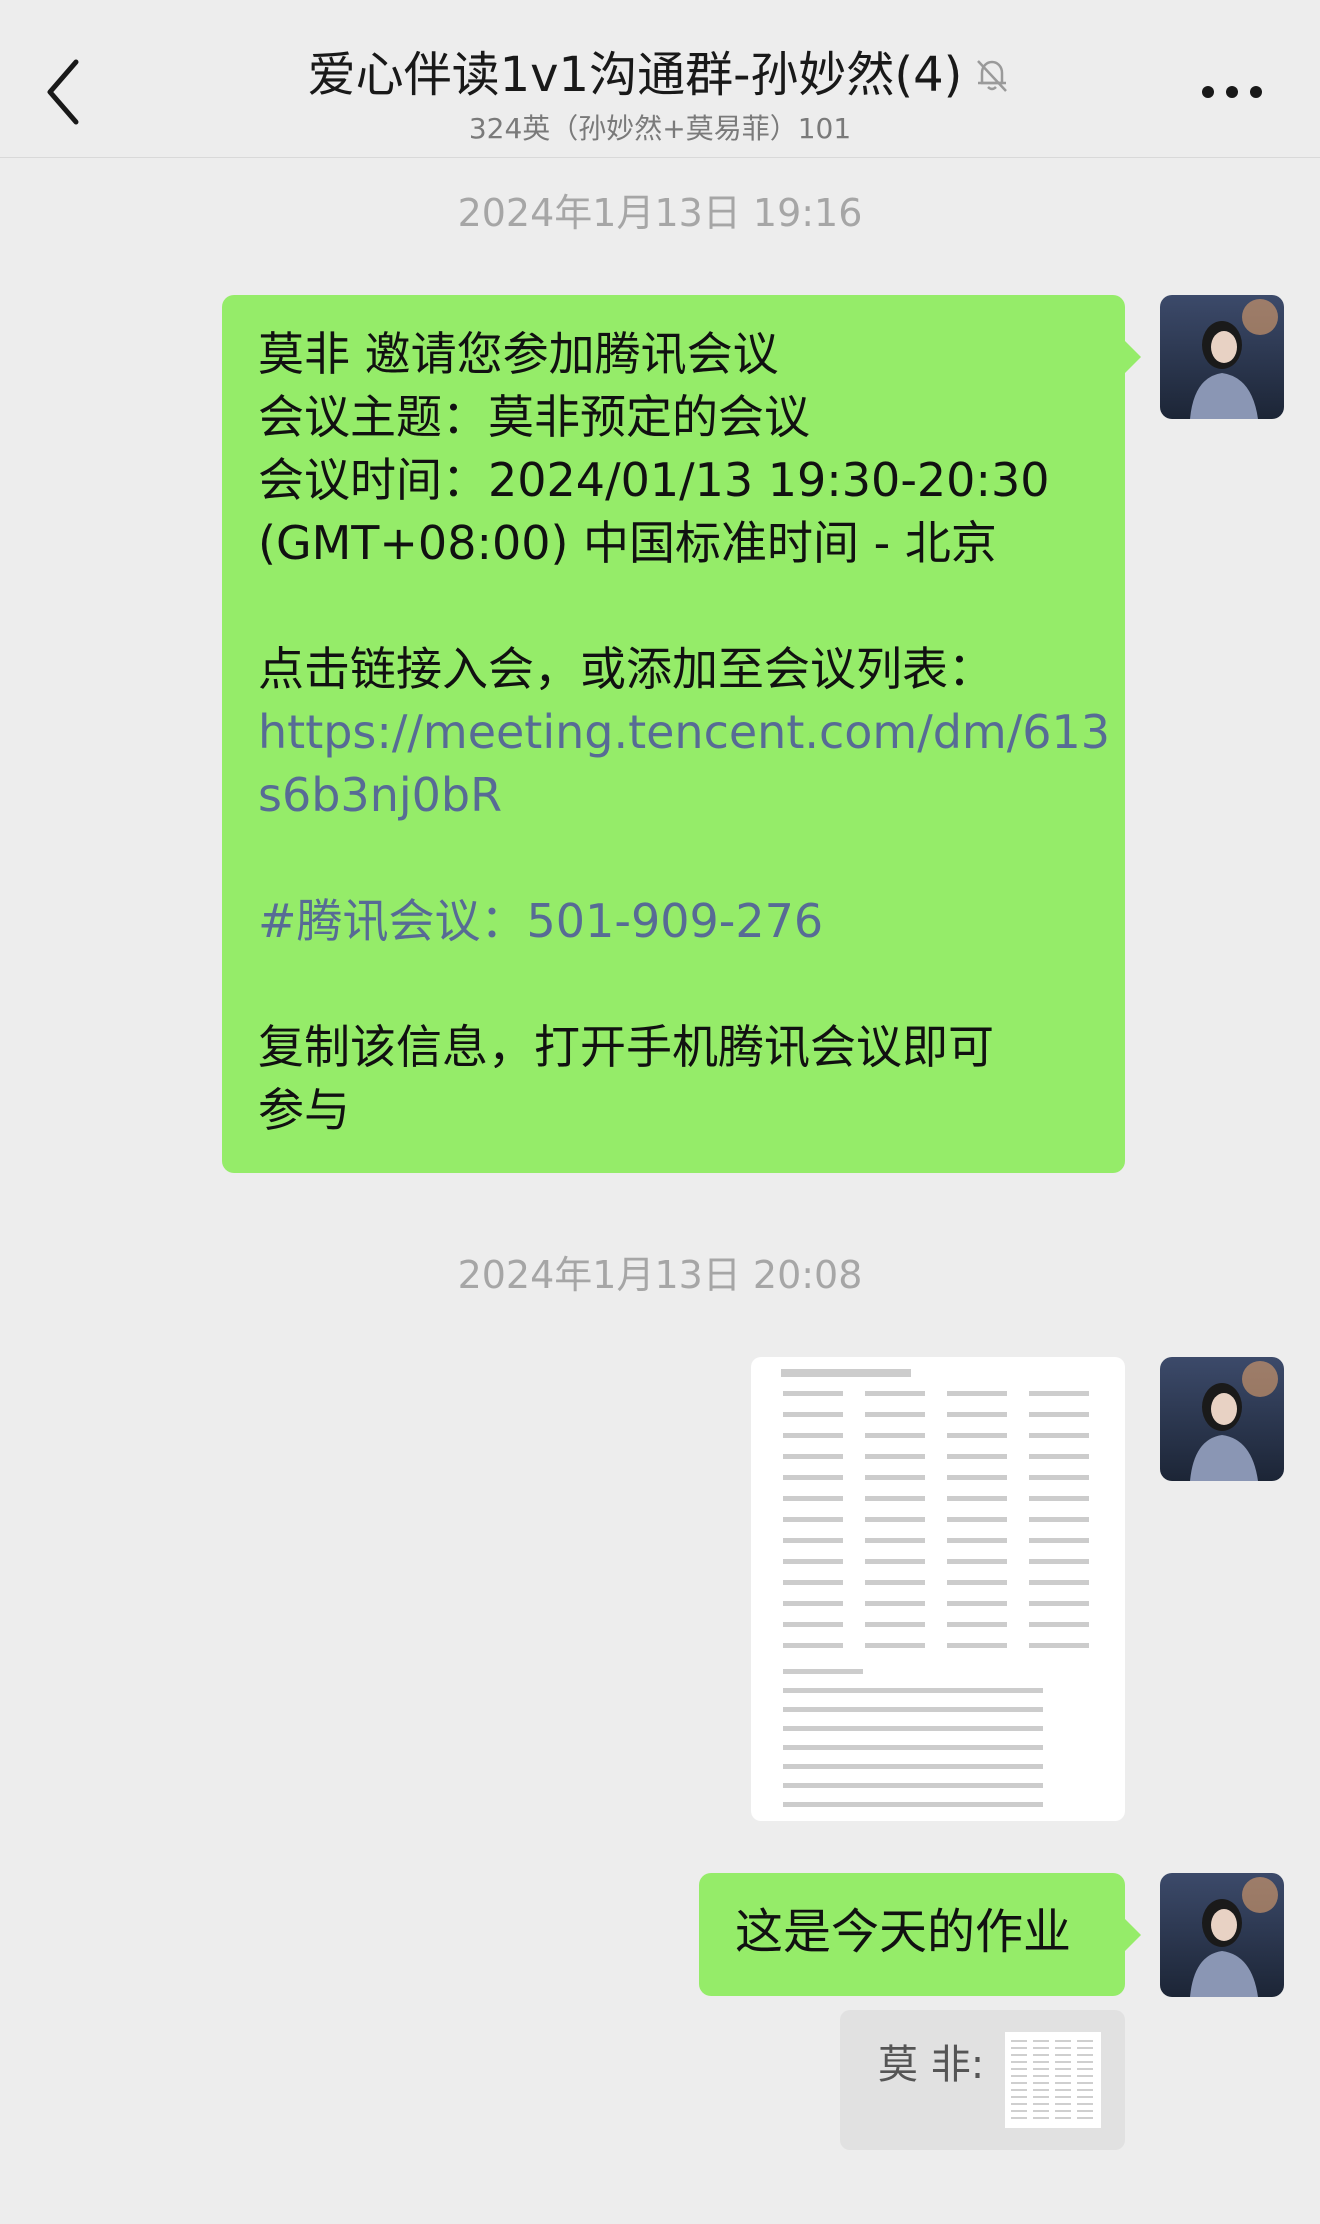 This screenshot has height=2224, width=1320. I want to click on invite-line: 点击链接入会，或添加至会议列表：, so click(626, 669).